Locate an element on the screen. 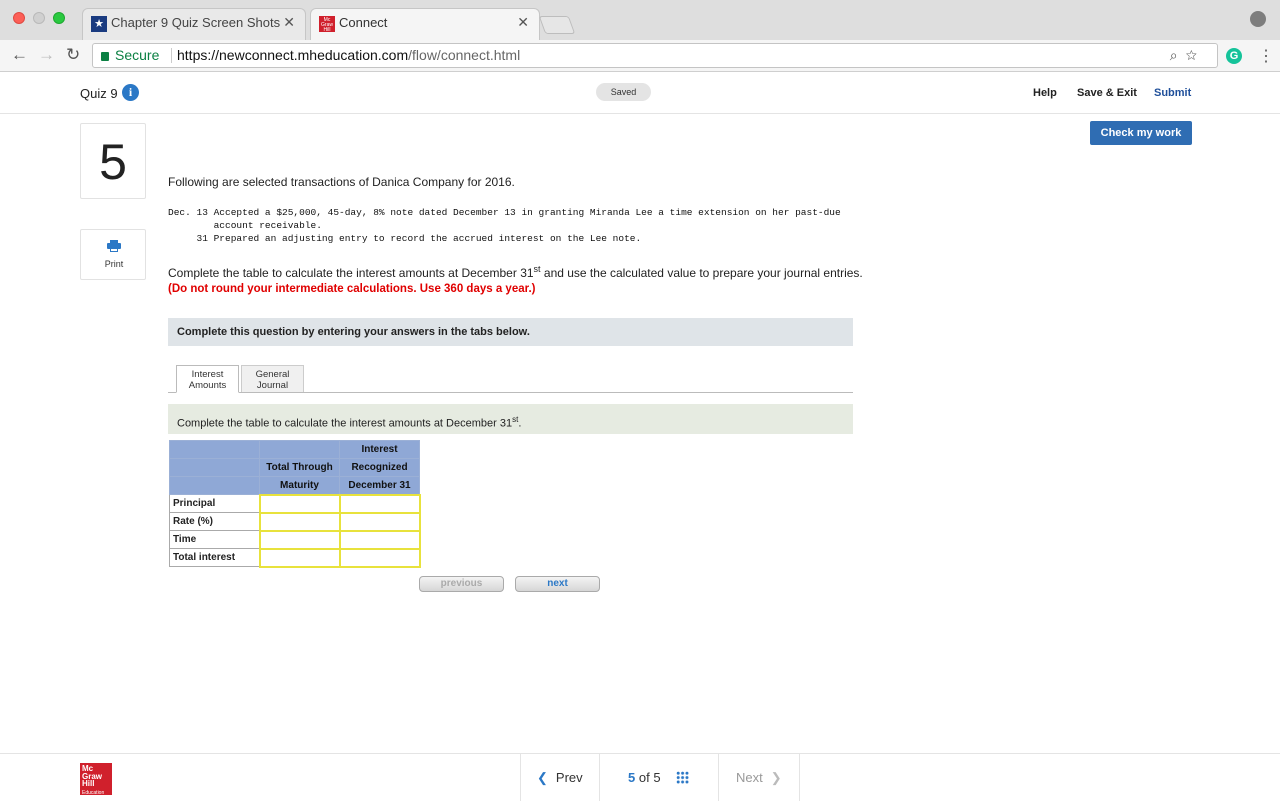 The height and width of the screenshot is (802, 1280). tab-divider is located at coordinates (510, 392).